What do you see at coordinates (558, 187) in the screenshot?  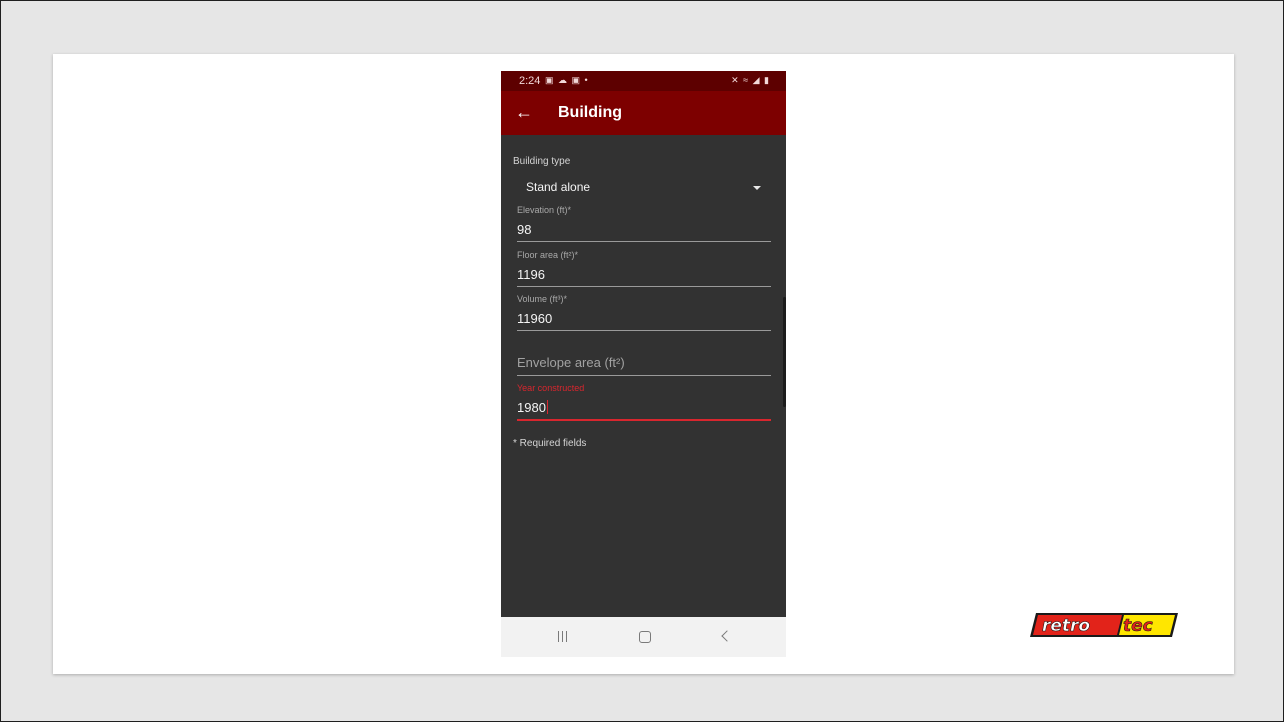 I see `building-type-value: Stand alone` at bounding box center [558, 187].